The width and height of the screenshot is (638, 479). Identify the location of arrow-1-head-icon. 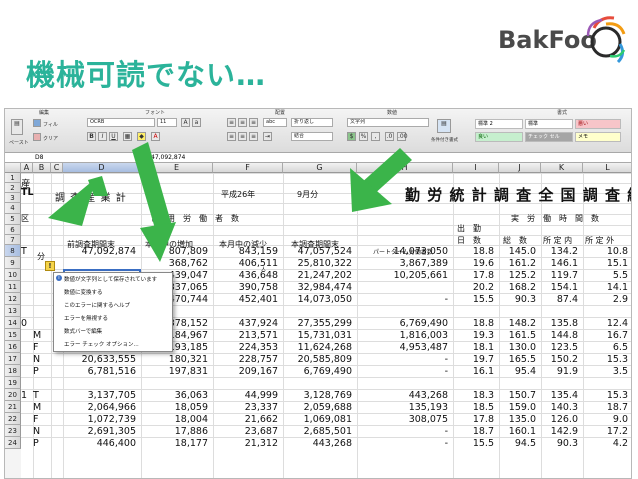
(72, 202).